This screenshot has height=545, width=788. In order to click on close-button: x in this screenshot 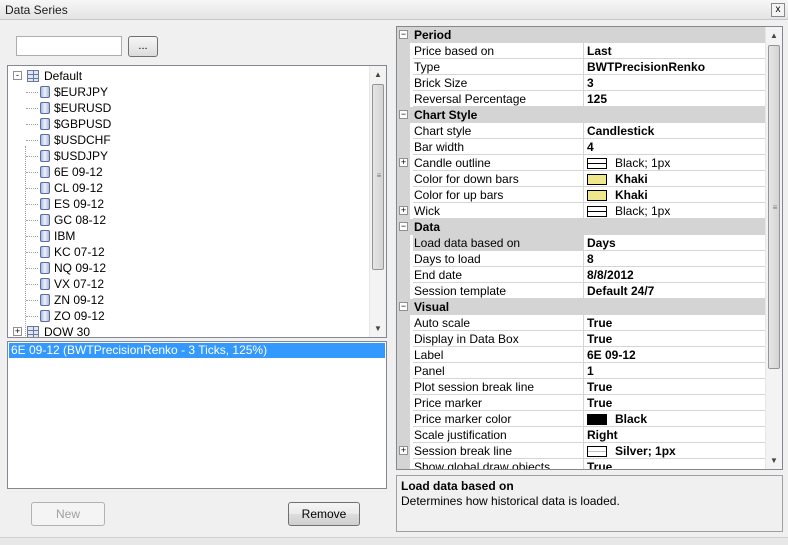, I will do `click(778, 10)`.